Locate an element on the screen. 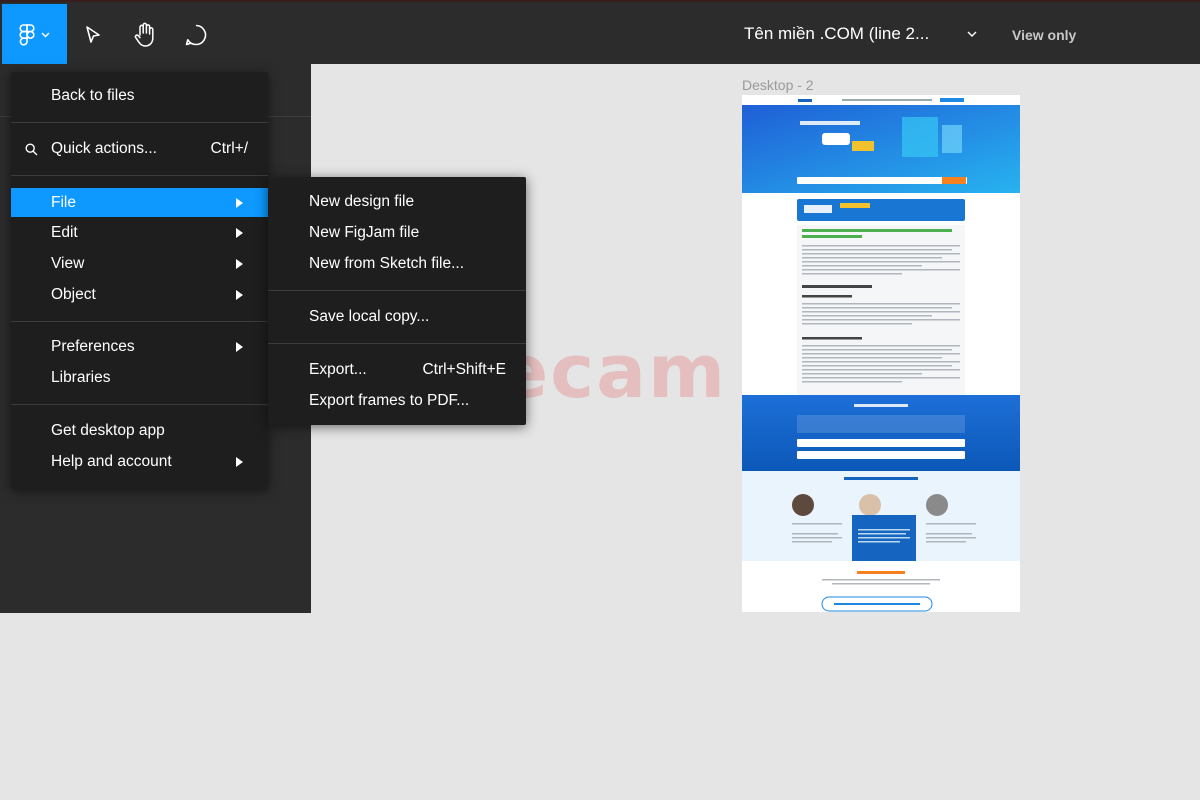 Image resolution: width=1200 pixels, height=800 pixels. hand-tool-icon is located at coordinates (144, 34).